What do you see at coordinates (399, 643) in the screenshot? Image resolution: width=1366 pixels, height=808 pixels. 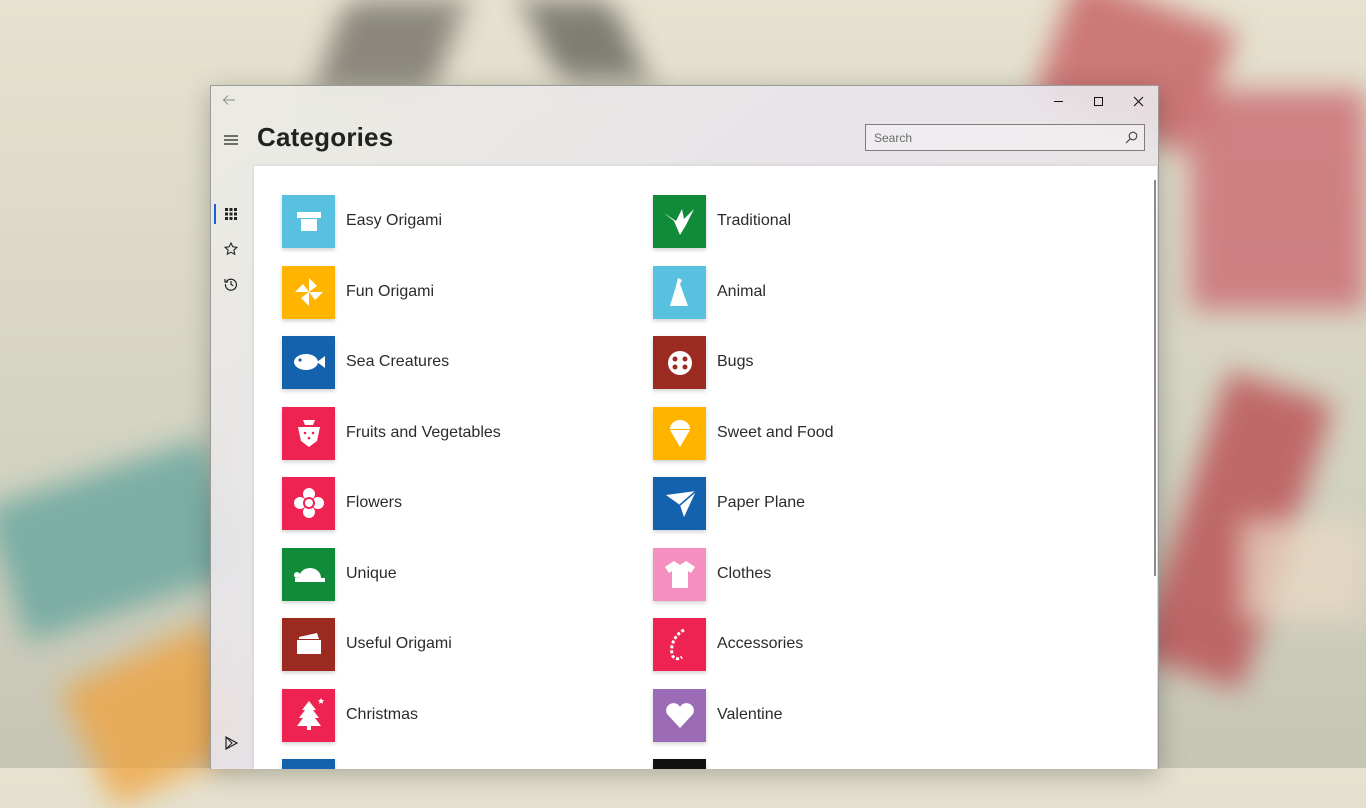 I see `category-label: Useful Origami` at bounding box center [399, 643].